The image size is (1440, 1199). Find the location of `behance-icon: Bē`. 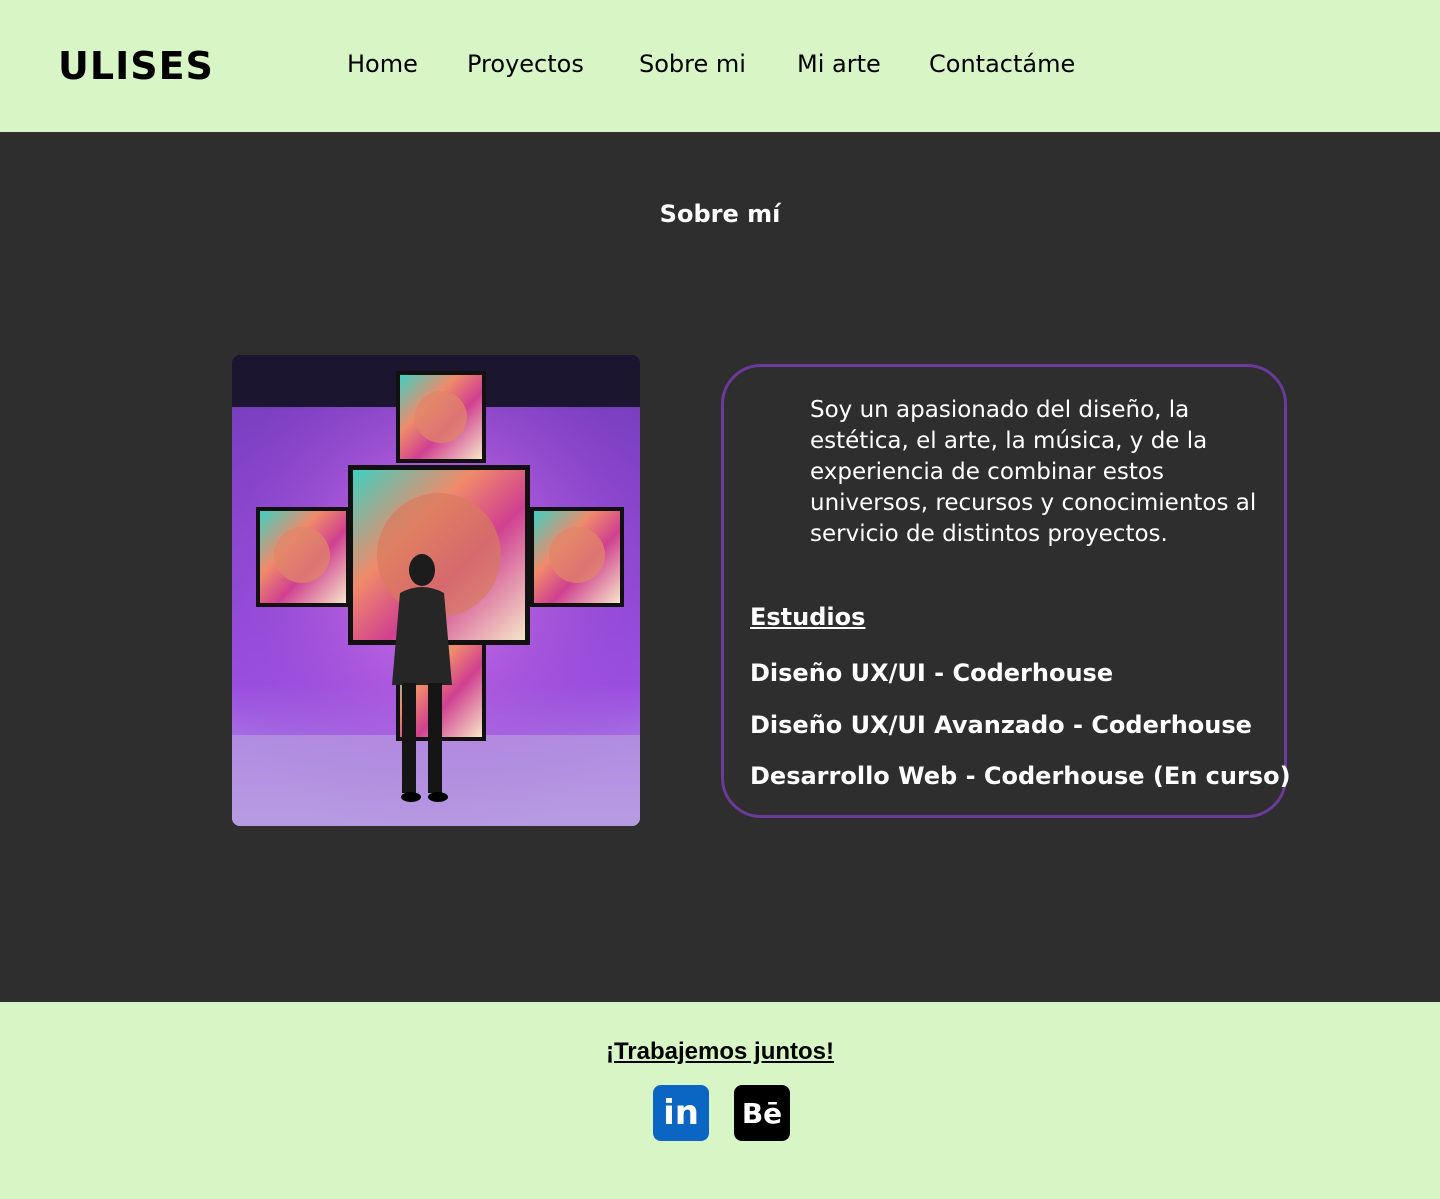

behance-icon: Bē is located at coordinates (762, 1113).